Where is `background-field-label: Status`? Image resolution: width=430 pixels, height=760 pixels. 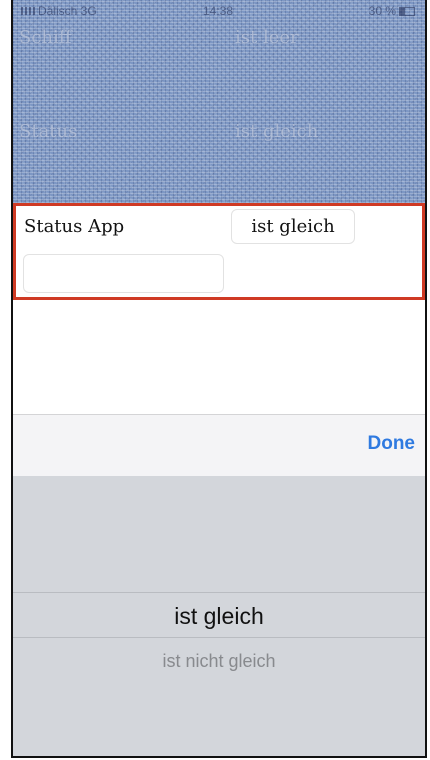
background-field-label: Status is located at coordinates (48, 131).